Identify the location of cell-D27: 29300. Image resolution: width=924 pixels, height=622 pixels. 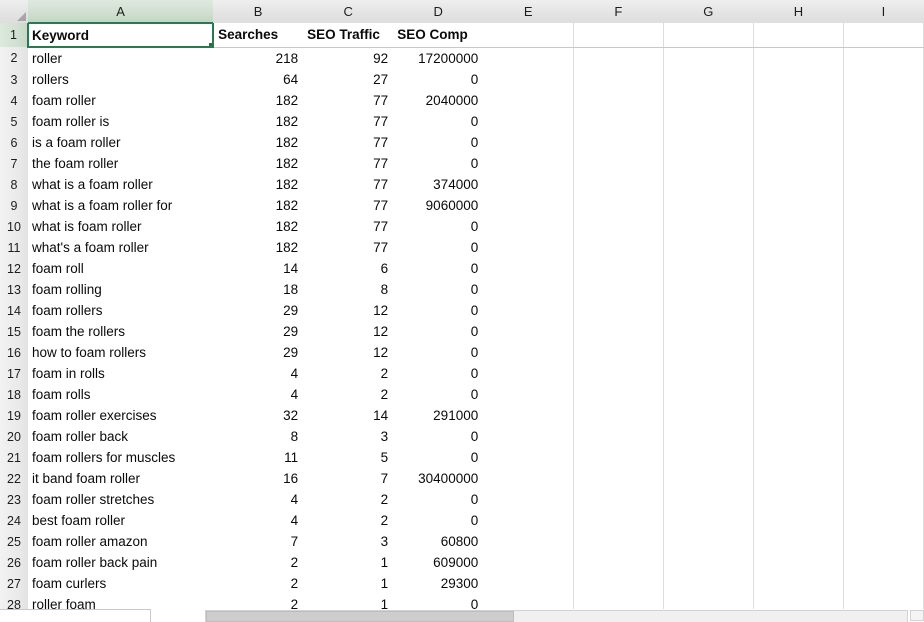
(438, 583).